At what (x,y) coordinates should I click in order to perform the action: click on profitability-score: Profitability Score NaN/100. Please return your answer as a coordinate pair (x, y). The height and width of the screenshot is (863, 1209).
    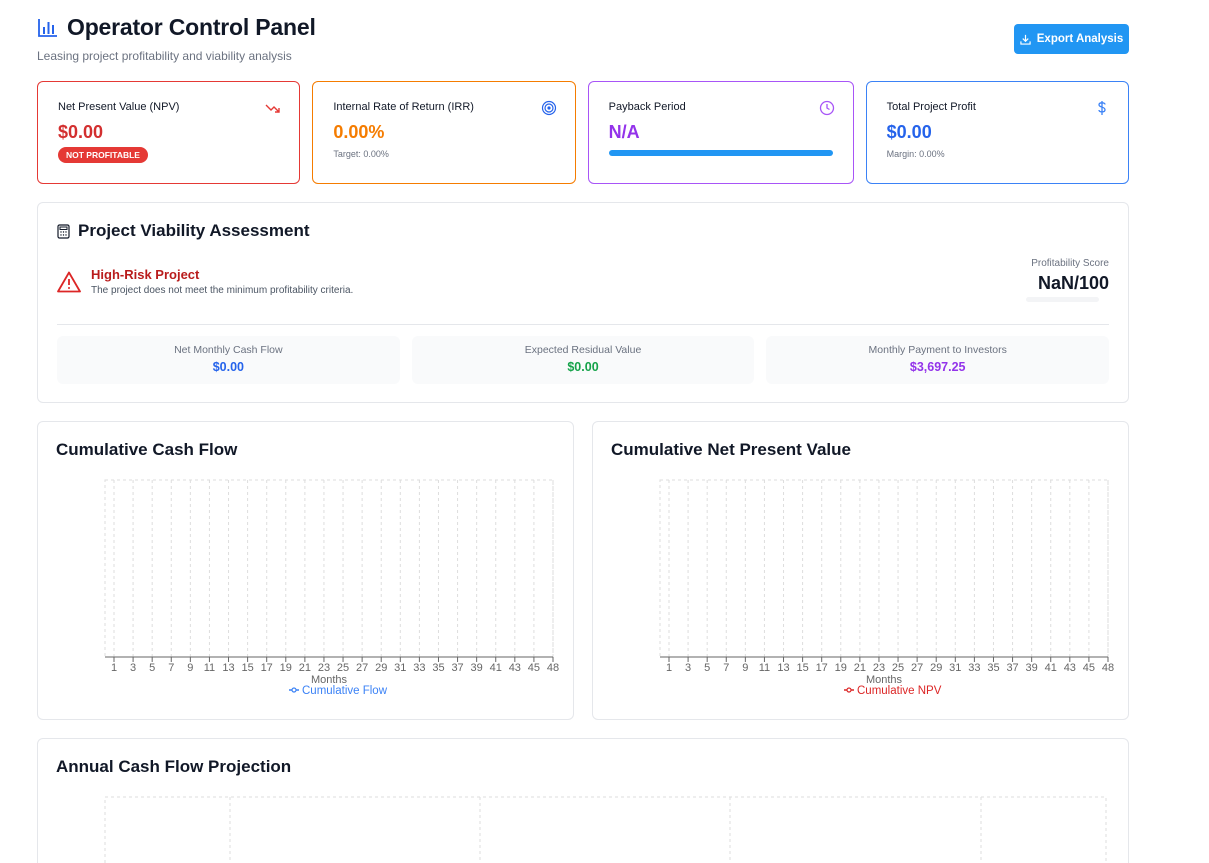
    Looking at the image, I should click on (1067, 280).